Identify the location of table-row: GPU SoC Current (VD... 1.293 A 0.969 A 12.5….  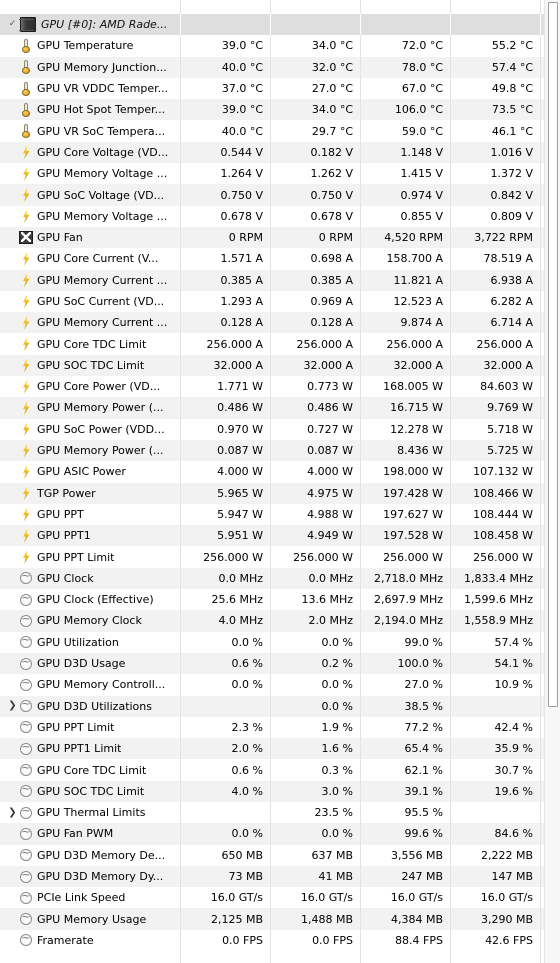
(272, 301).